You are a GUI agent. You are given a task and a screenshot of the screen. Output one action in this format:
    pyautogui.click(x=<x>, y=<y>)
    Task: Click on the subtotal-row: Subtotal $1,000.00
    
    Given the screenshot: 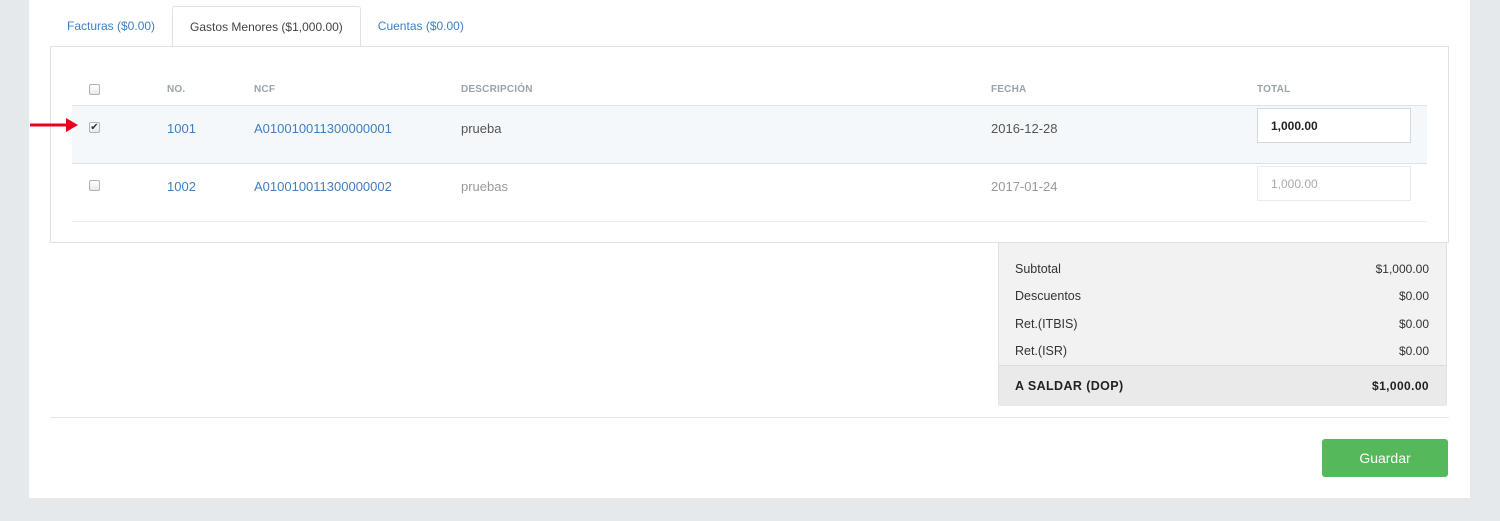 What is the action you would take?
    pyautogui.click(x=1222, y=269)
    